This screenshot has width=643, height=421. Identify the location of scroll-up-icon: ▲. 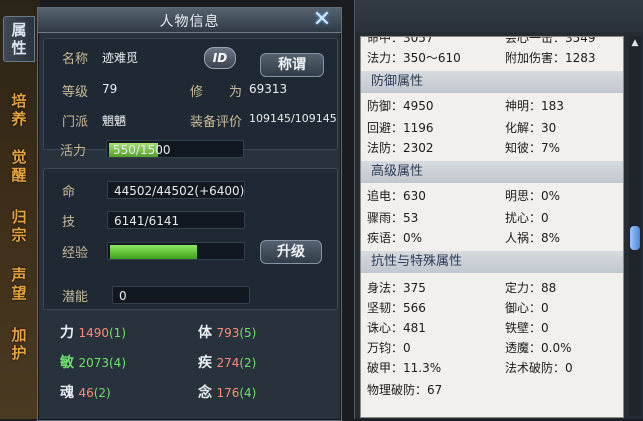
(635, 43).